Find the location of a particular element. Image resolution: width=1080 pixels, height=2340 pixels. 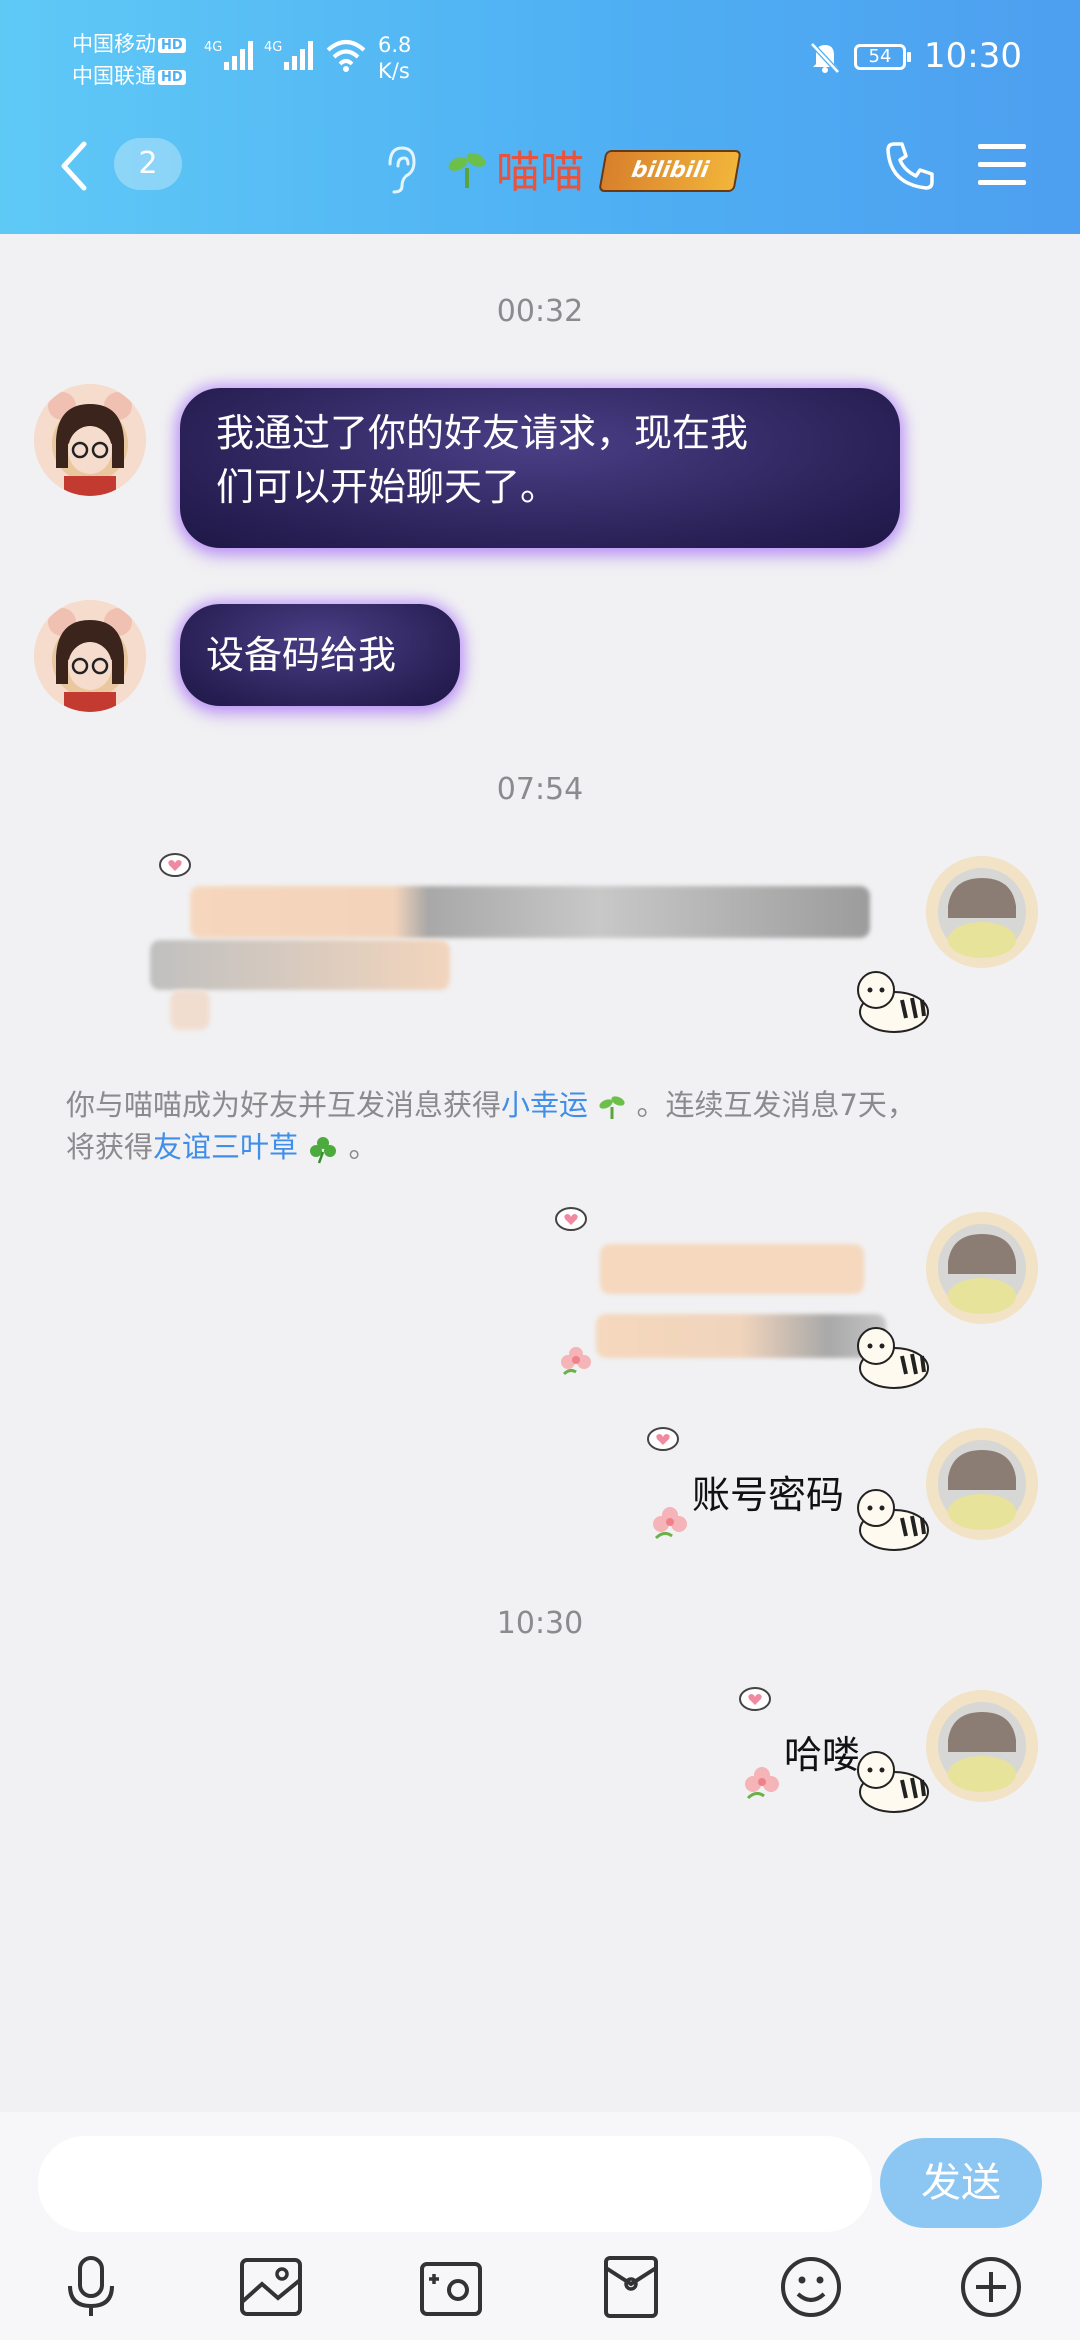

clover-link: 友谊三叶草 is located at coordinates (225, 1147).